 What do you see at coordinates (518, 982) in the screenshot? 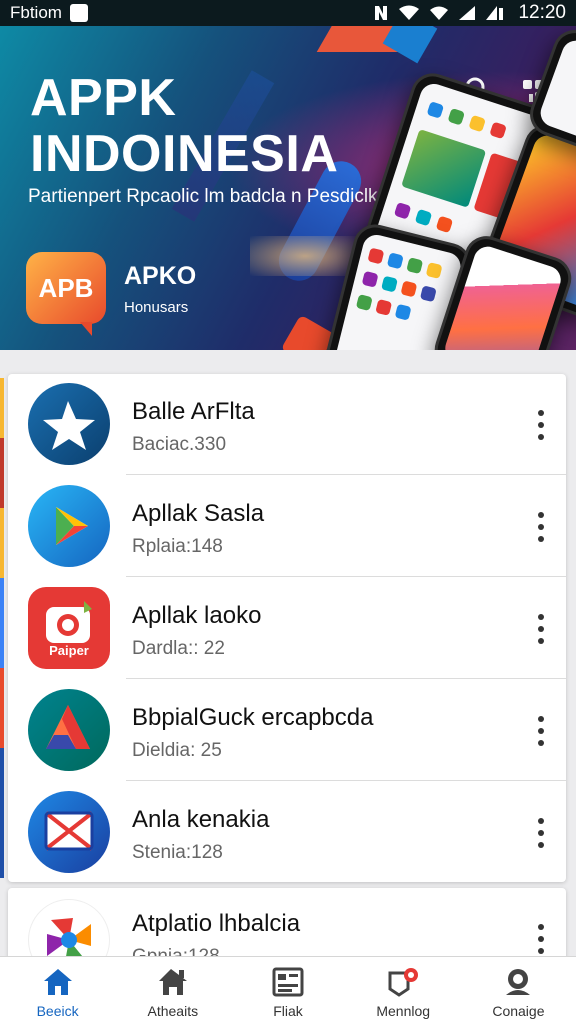
I see `profile-icon` at bounding box center [518, 982].